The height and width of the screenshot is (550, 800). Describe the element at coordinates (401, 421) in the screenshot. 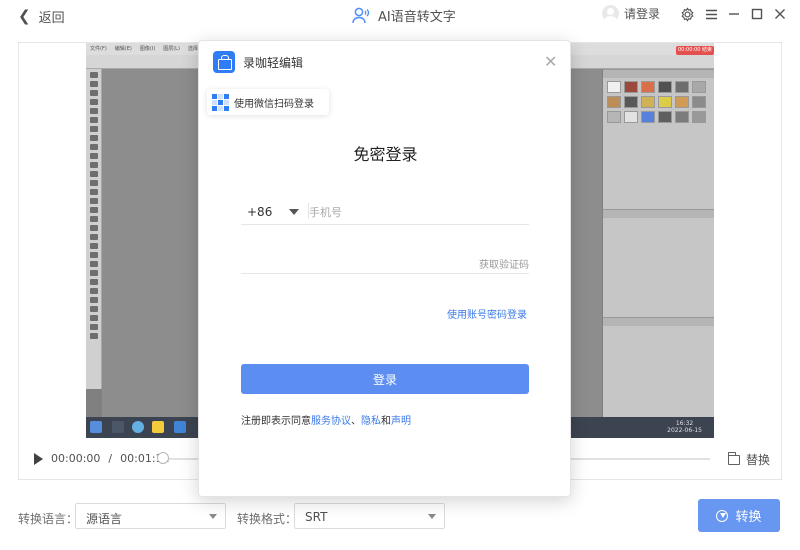

I see `statement-link: 声明` at that location.